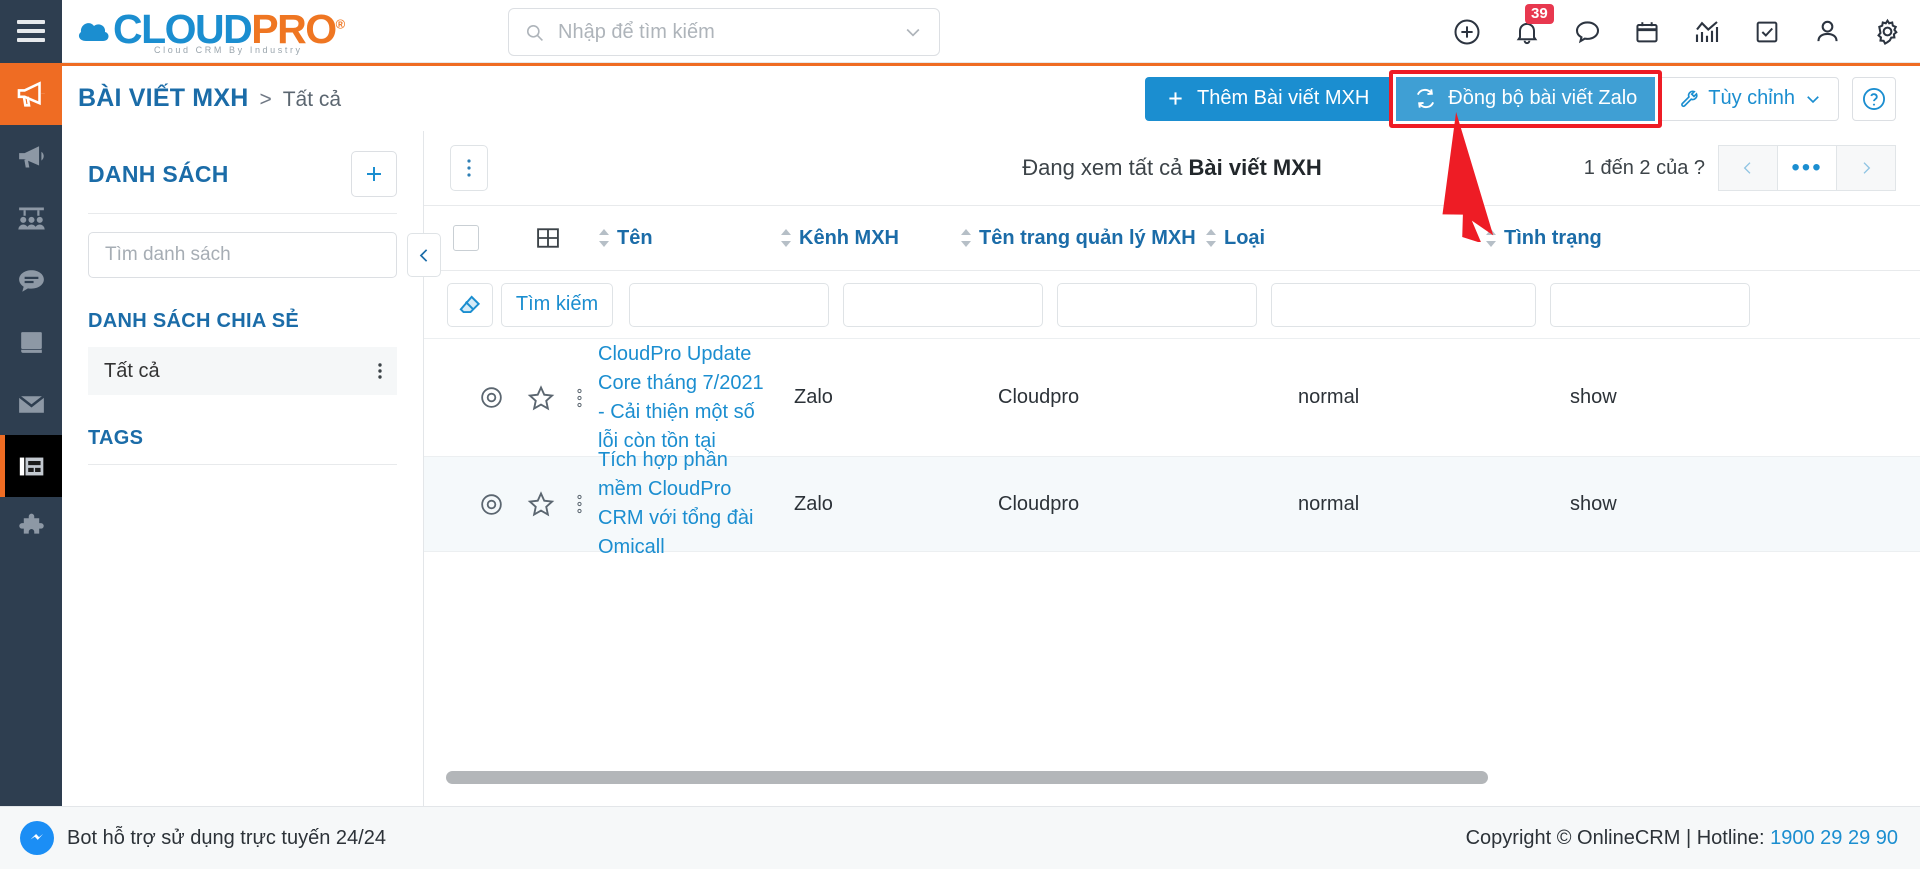 Image resolution: width=1920 pixels, height=869 pixels. Describe the element at coordinates (163, 98) in the screenshot. I see `breadcrumb-main: BÀI VIẾT MXH` at that location.